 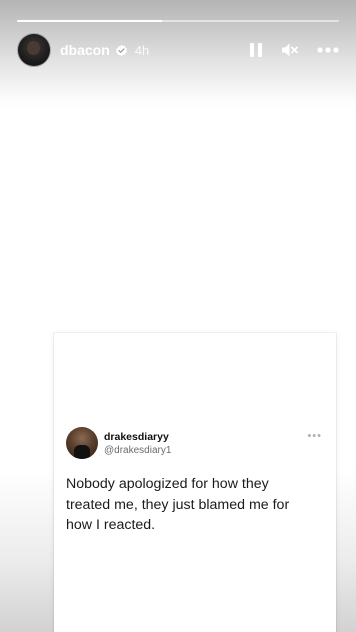 I want to click on pause-icon, so click(x=256, y=50).